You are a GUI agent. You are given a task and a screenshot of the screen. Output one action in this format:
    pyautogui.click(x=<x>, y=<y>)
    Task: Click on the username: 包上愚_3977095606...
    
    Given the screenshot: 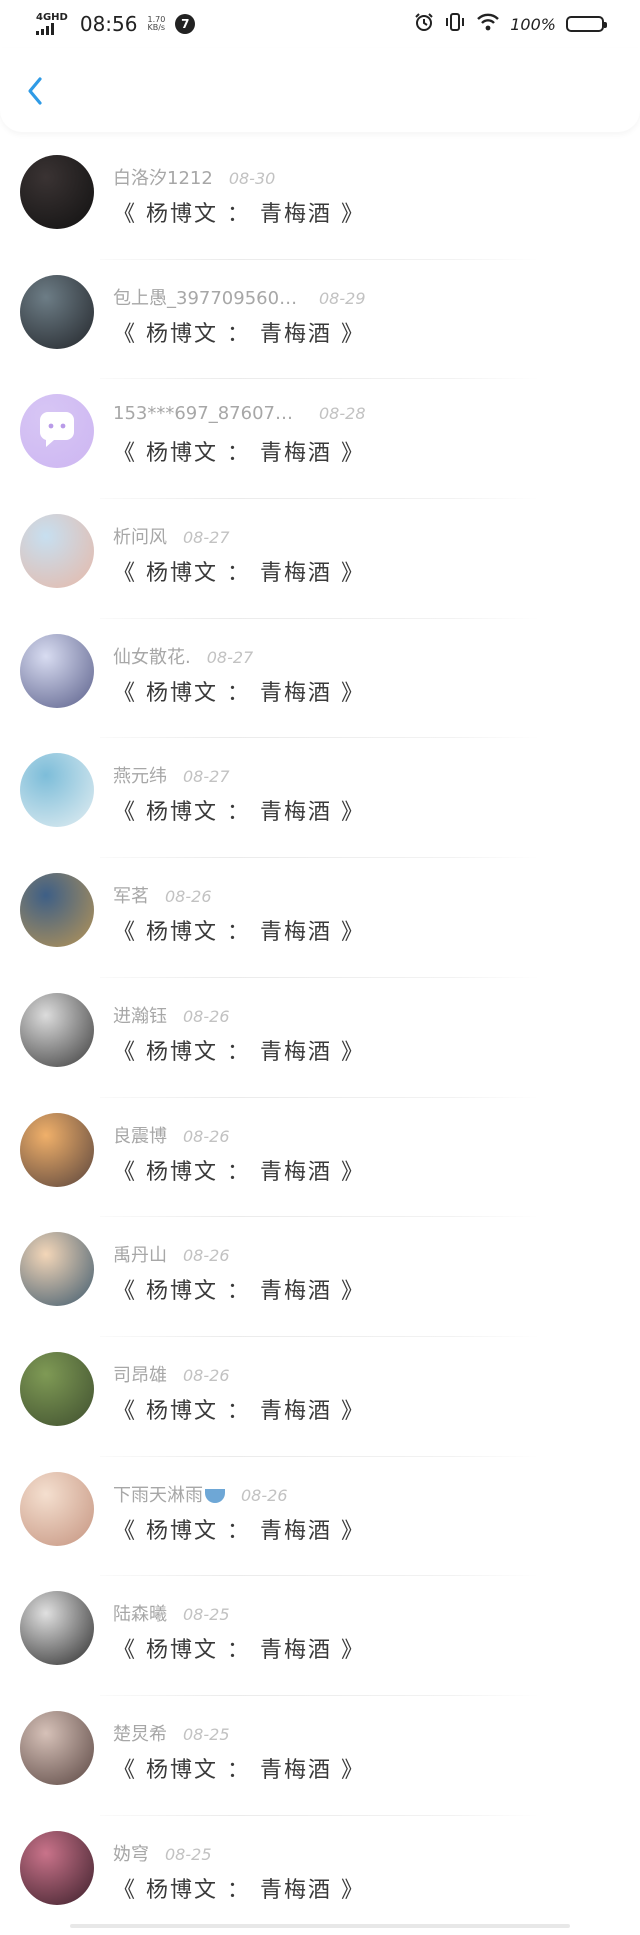 What is the action you would take?
    pyautogui.click(x=208, y=297)
    